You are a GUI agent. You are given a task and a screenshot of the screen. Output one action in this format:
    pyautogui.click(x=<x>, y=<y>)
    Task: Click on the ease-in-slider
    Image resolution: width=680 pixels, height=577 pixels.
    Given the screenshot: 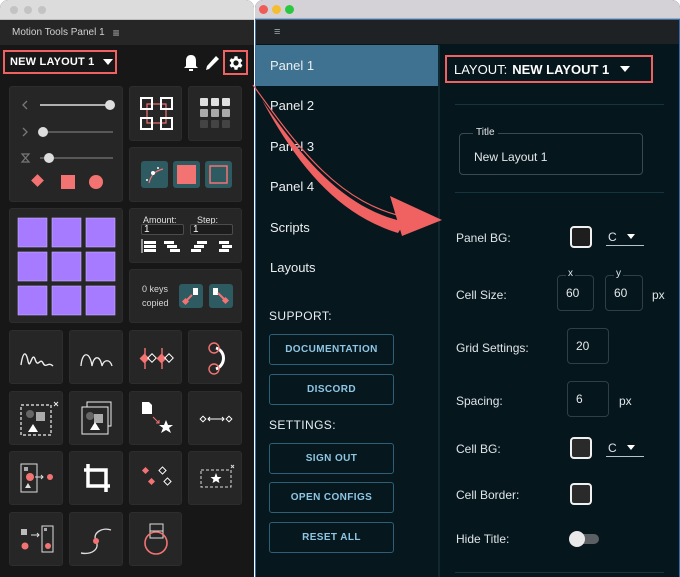 What is the action you would take?
    pyautogui.click(x=68, y=105)
    